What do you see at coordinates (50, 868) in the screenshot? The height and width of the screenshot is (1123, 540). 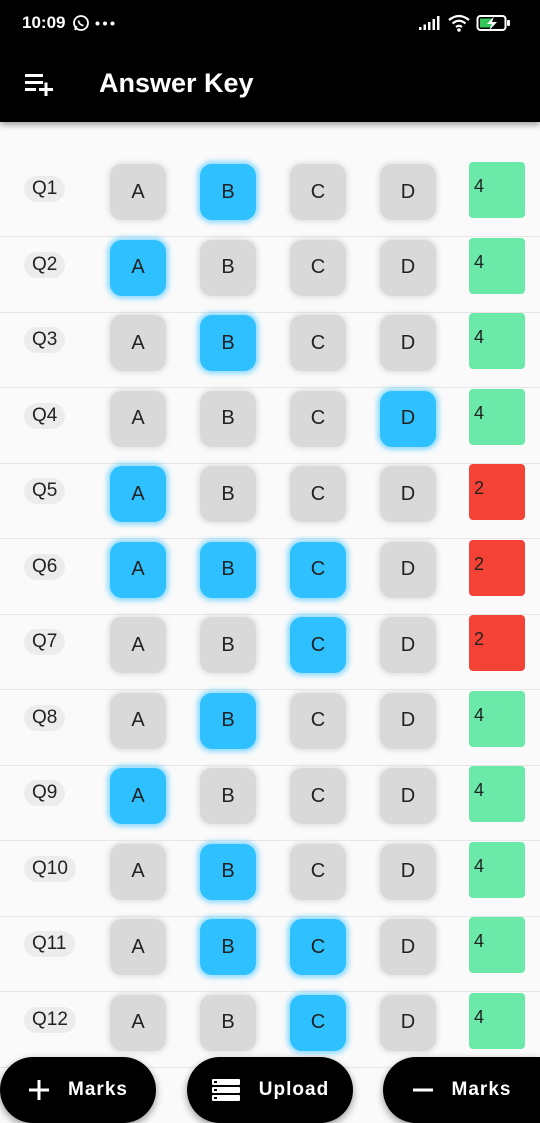 I see `question-label: Q10` at bounding box center [50, 868].